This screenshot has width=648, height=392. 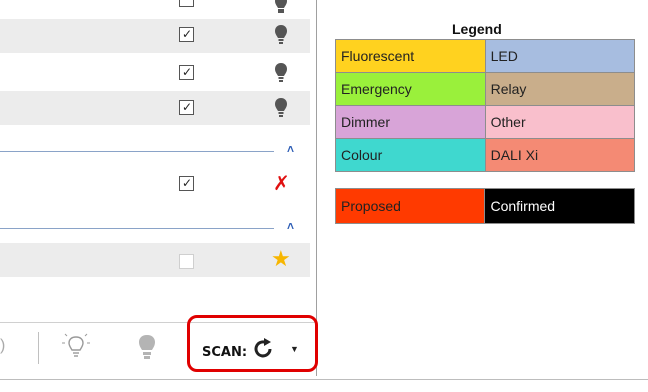 What do you see at coordinates (559, 206) in the screenshot?
I see `status-cell: Confirmed` at bounding box center [559, 206].